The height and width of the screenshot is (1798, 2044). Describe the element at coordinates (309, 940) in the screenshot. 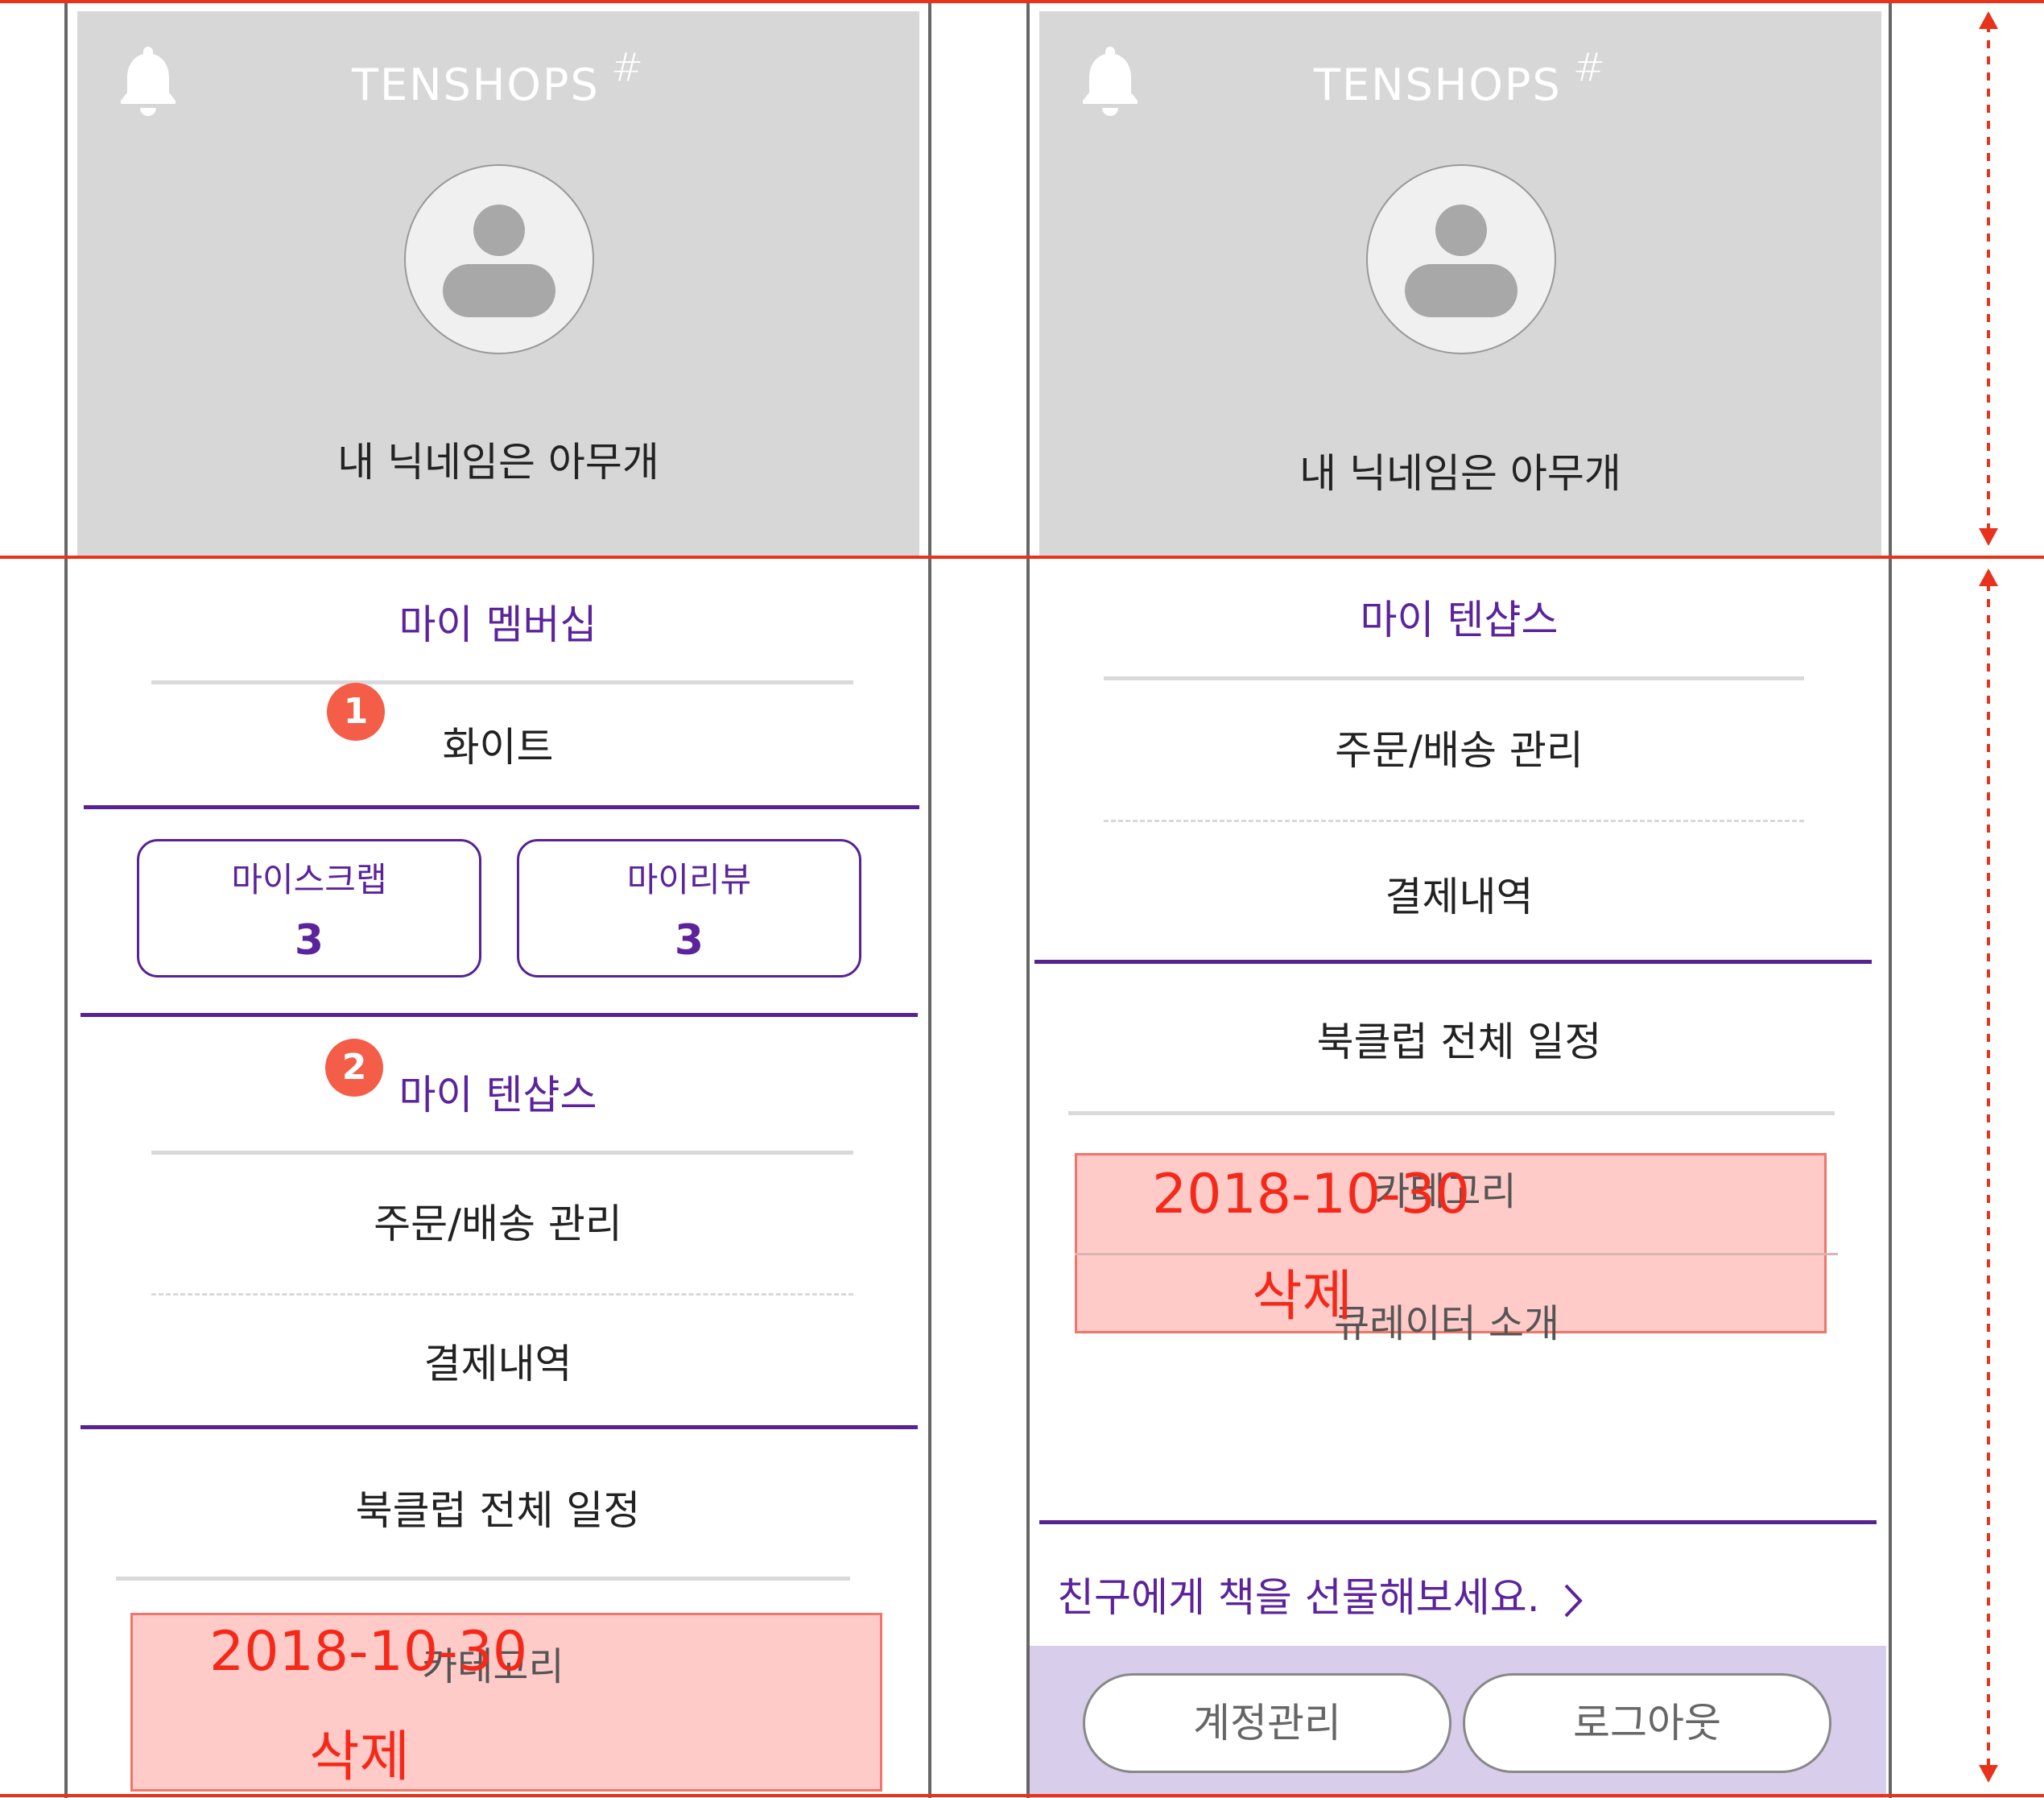

I see `my-scrap-count: 3` at that location.